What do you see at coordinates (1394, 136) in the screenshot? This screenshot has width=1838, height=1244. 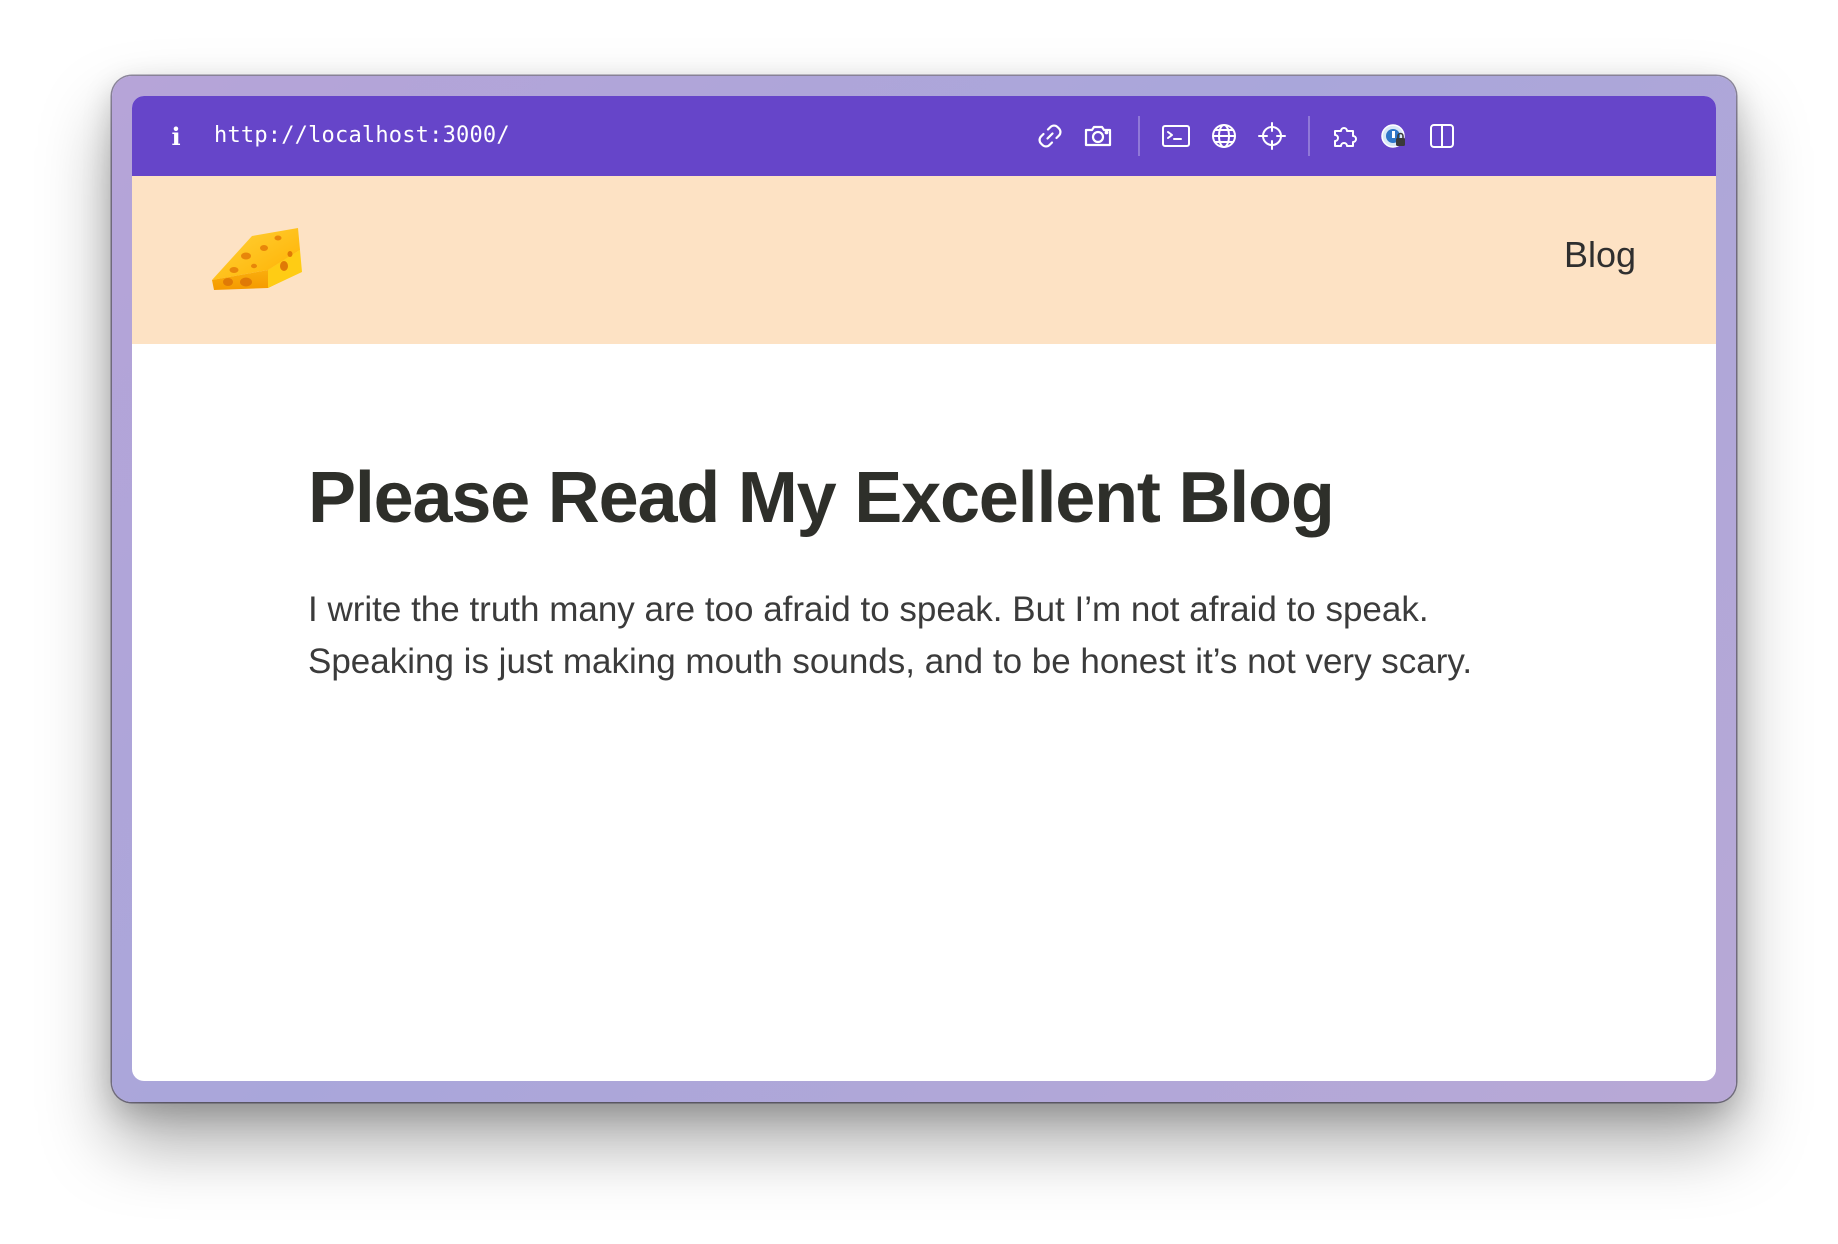 I see `profile-lock-icon` at bounding box center [1394, 136].